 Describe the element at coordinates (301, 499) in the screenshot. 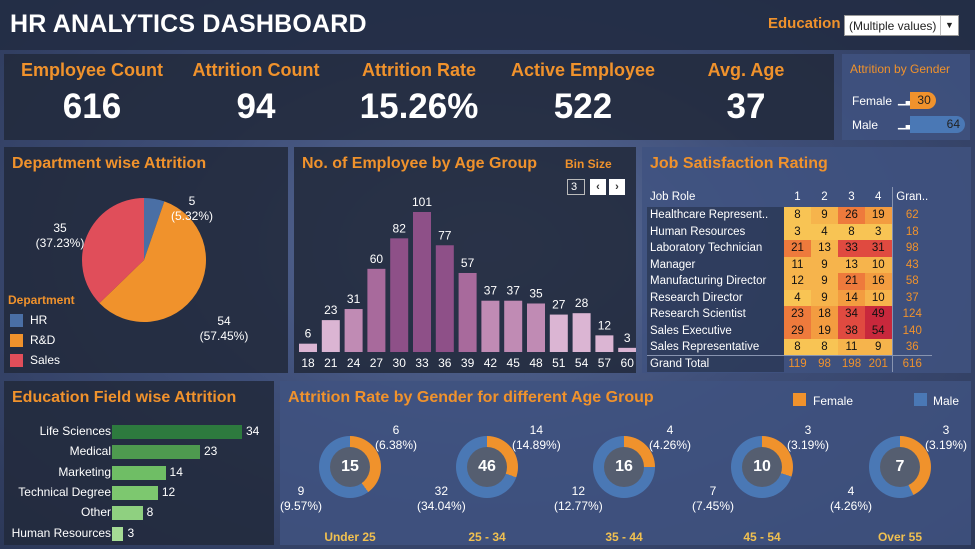

I see `male-count-label: 9 (9.57%)` at that location.